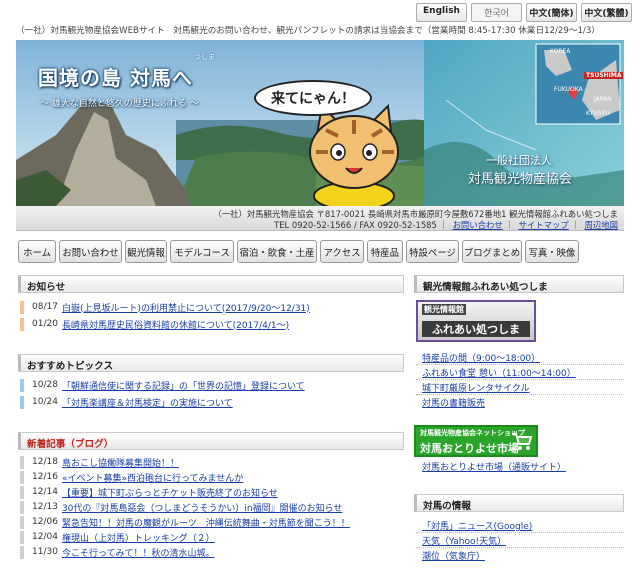 The height and width of the screenshot is (574, 640). What do you see at coordinates (476, 441) in the screenshot?
I see `online-shop-banner: 対馬観光物産協会ネットショップ 対馬おとりよせ市場` at bounding box center [476, 441].